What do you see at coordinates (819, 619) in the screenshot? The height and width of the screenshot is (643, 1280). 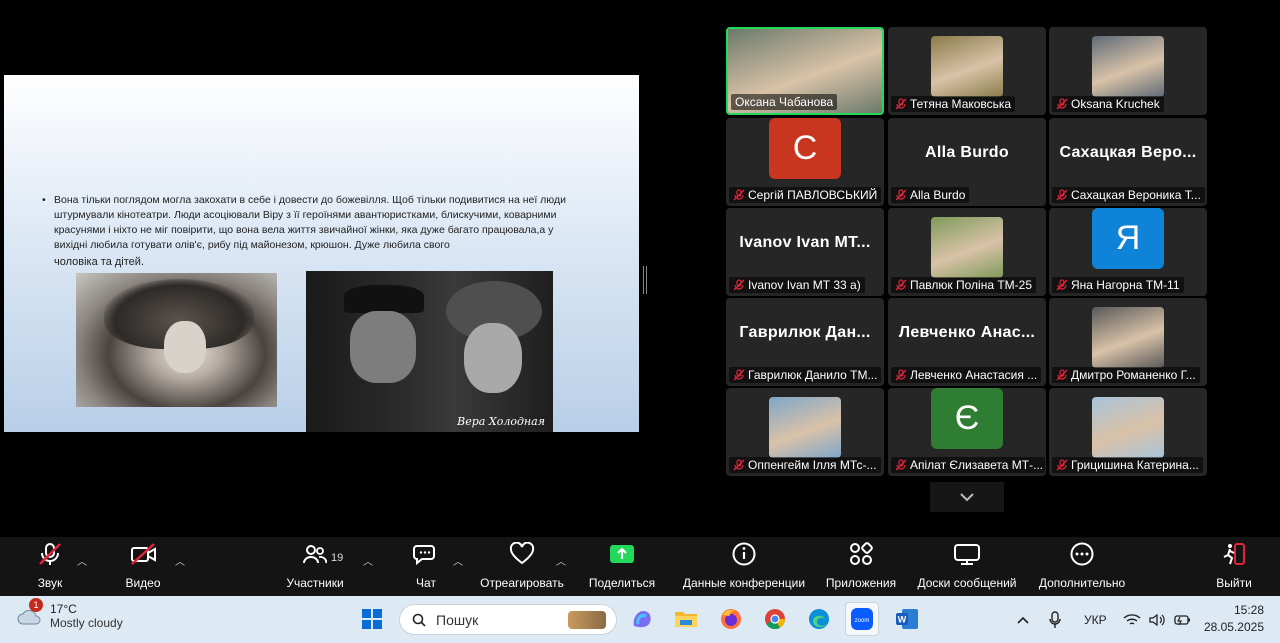 I see `edge-button` at bounding box center [819, 619].